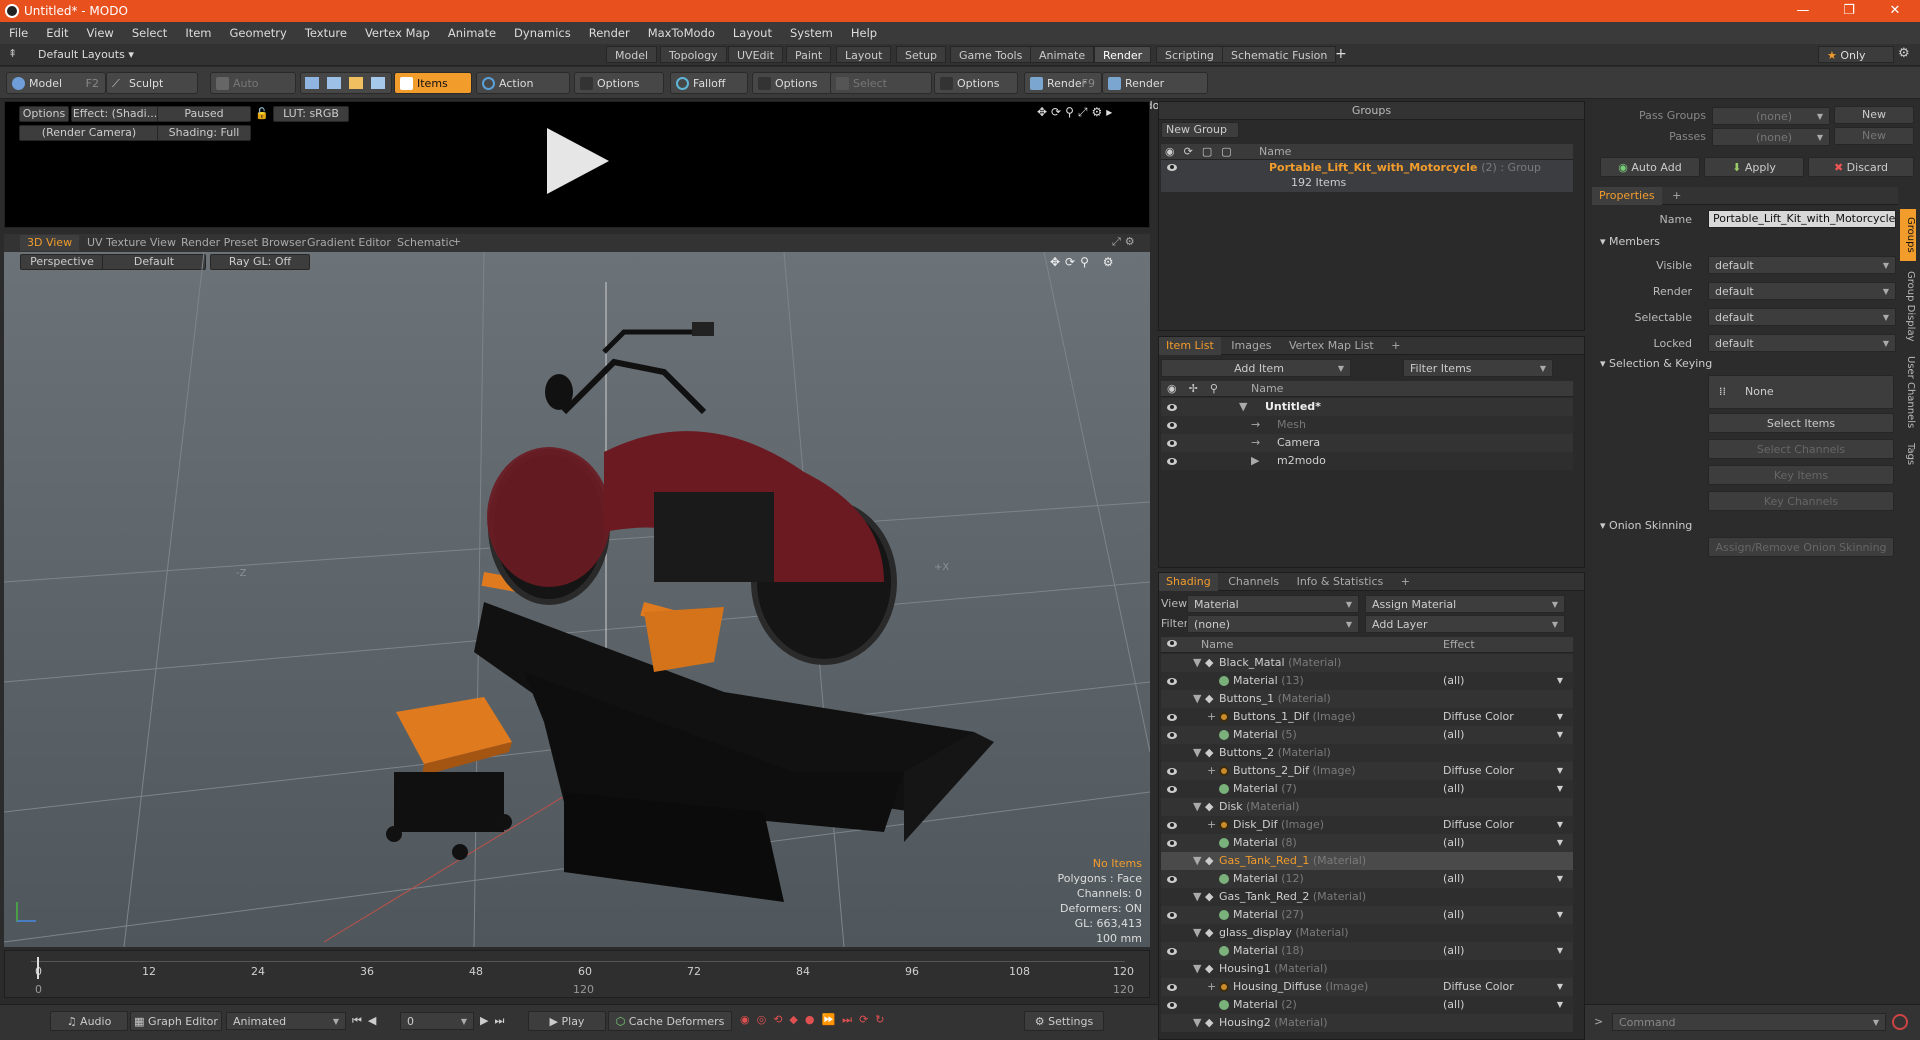  I want to click on paused-button: Paused, so click(204, 114).